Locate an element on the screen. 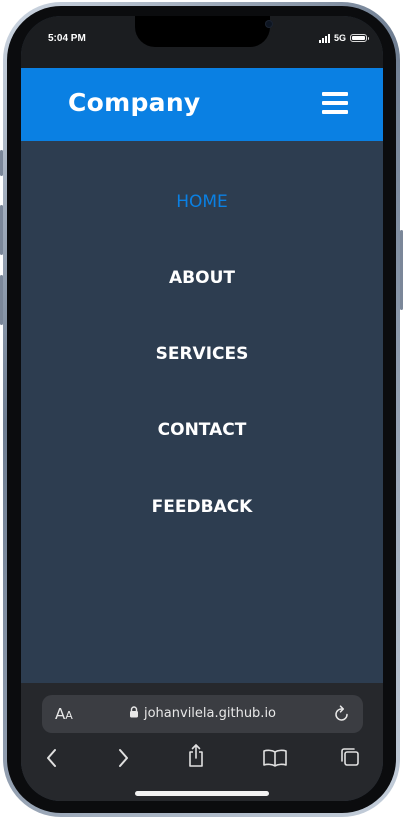 Image resolution: width=403 pixels, height=819 pixels. lock-icon is located at coordinates (133, 712).